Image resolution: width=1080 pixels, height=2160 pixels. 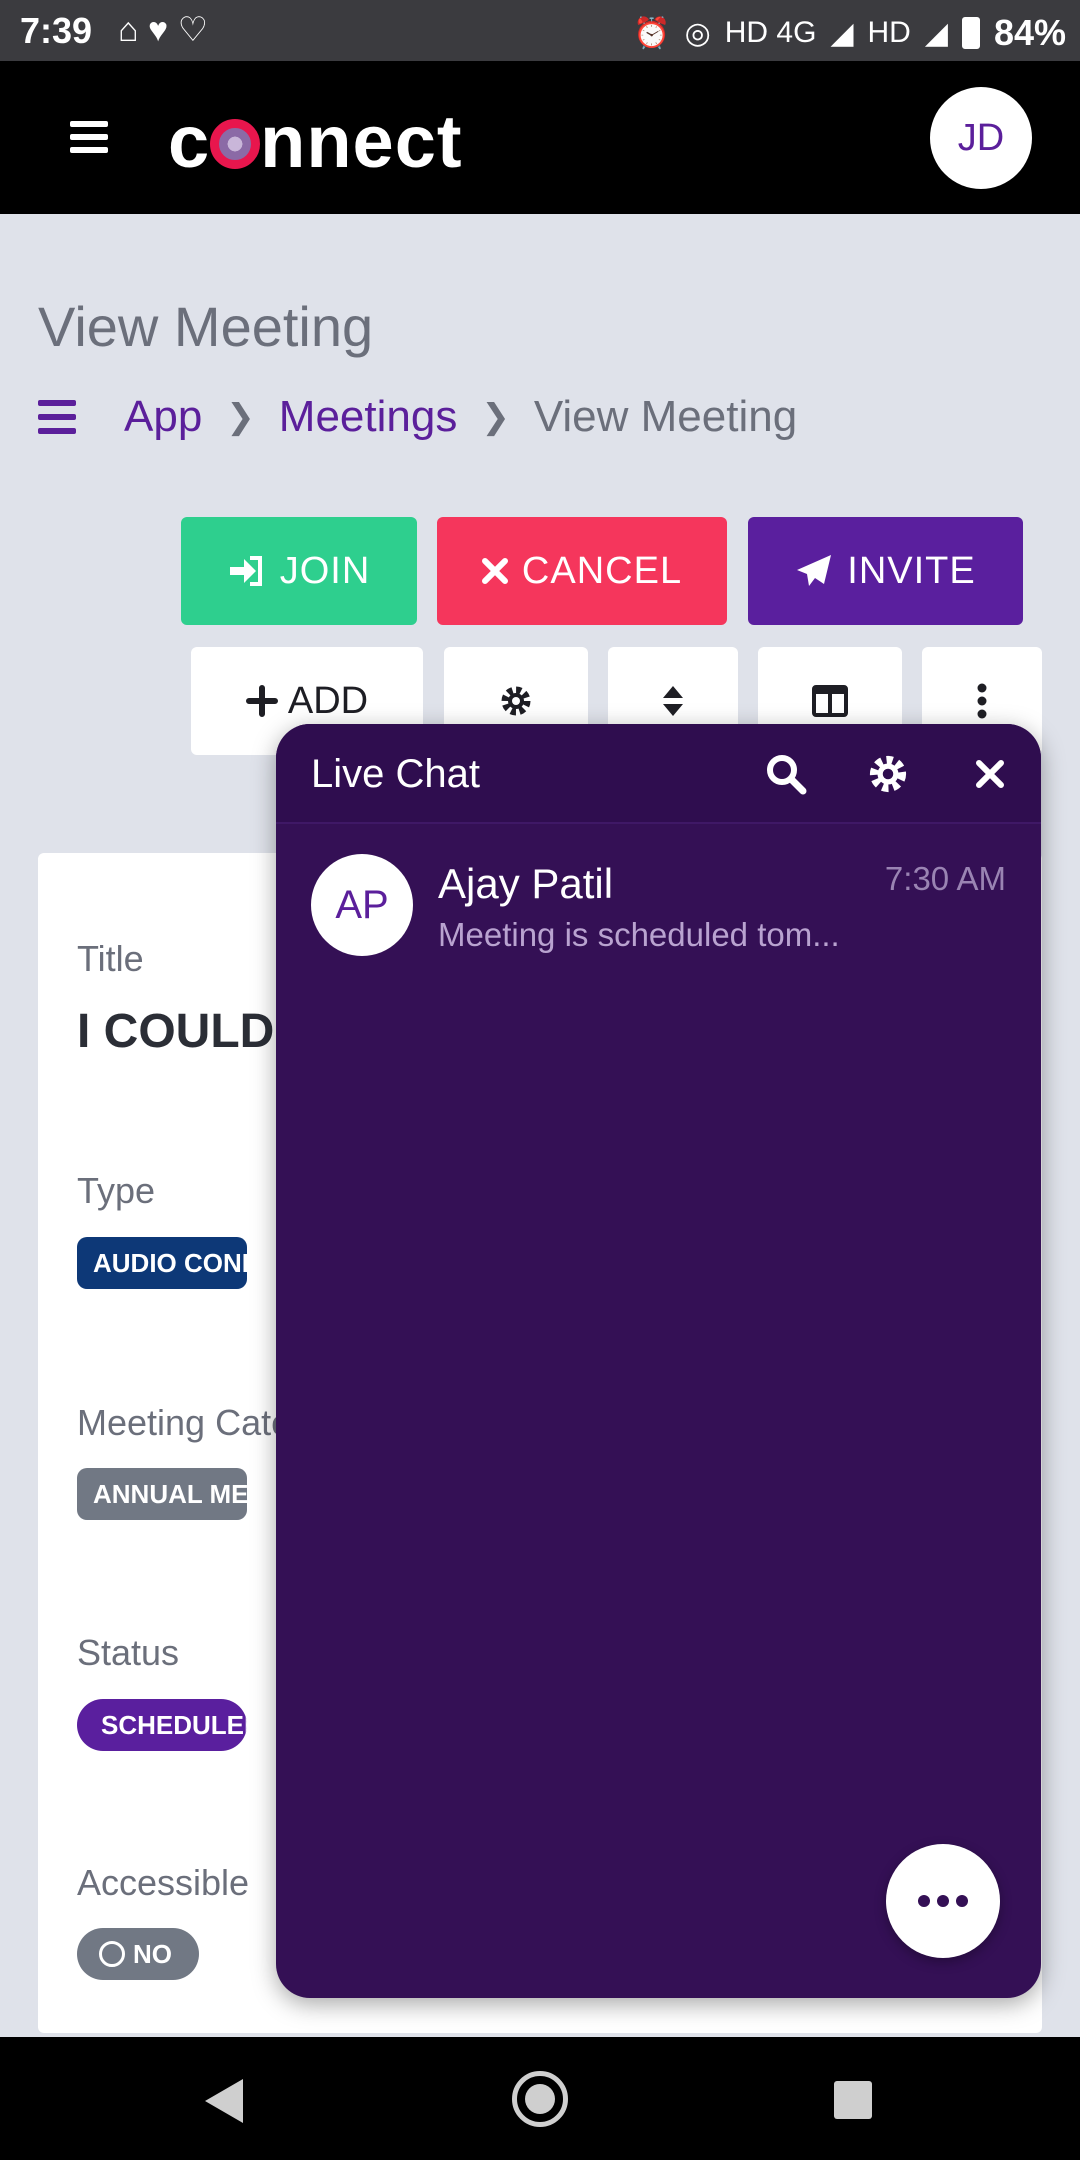 What do you see at coordinates (945, 878) in the screenshot?
I see `message-time: 7:30 AM` at bounding box center [945, 878].